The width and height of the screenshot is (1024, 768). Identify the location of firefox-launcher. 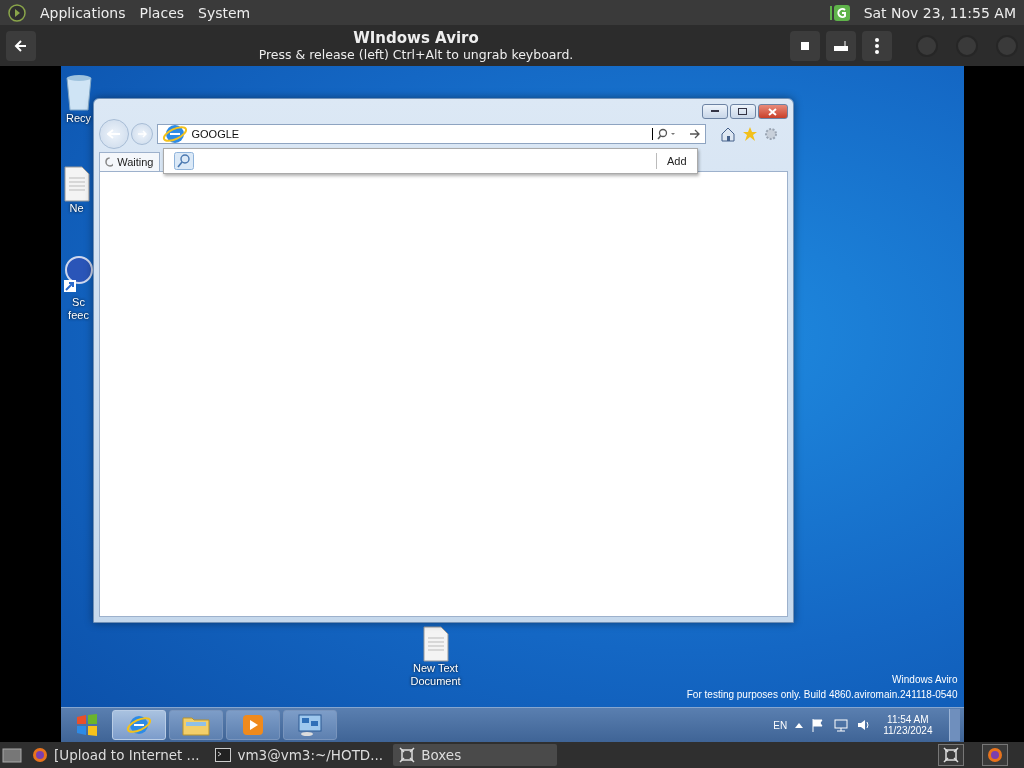
(995, 755).